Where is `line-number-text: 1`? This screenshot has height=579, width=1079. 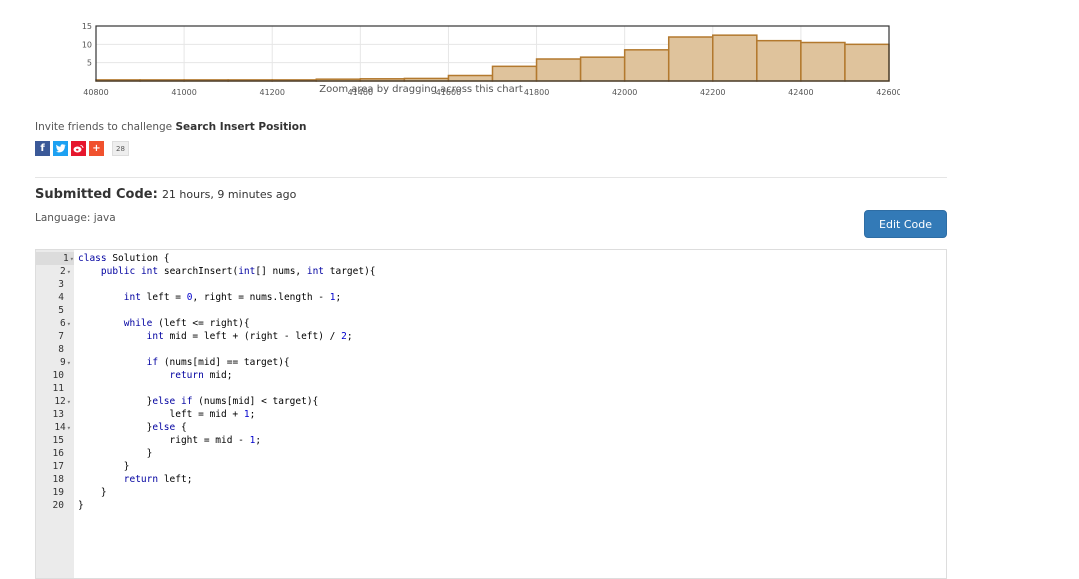
line-number-text: 1 is located at coordinates (66, 258).